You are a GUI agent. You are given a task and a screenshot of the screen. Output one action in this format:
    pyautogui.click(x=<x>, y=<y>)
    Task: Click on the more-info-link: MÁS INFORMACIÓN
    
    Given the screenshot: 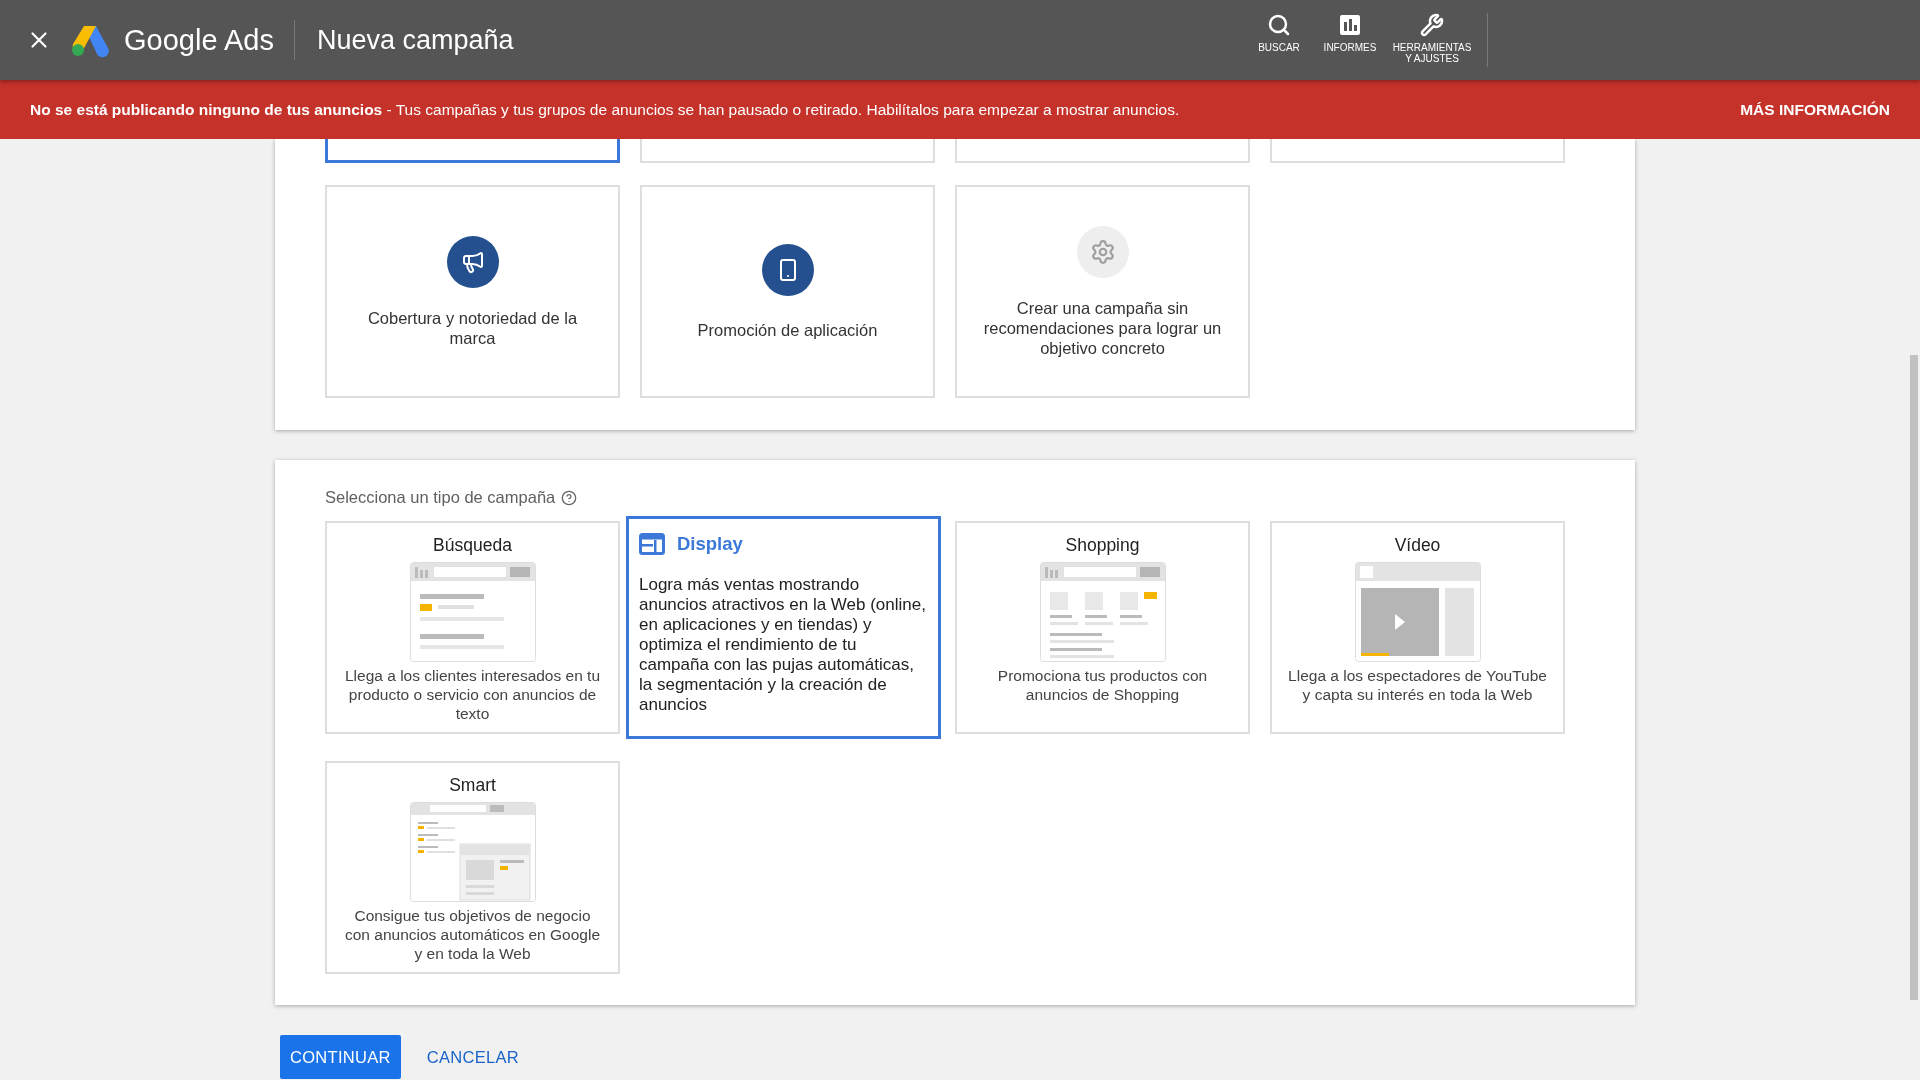 What is the action you would take?
    pyautogui.click(x=1815, y=109)
    